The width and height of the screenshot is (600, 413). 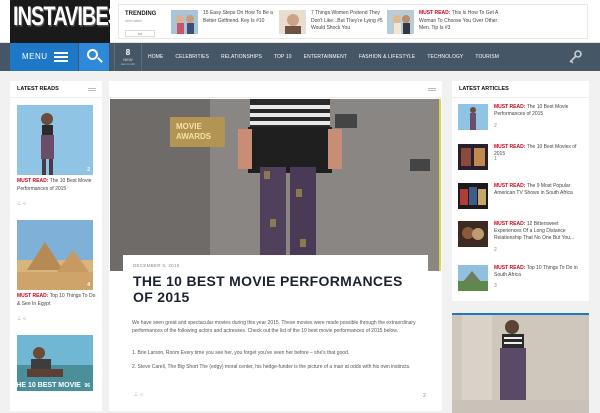 What do you see at coordinates (194, 136) in the screenshot?
I see `svg-text: AWARDS` at bounding box center [194, 136].